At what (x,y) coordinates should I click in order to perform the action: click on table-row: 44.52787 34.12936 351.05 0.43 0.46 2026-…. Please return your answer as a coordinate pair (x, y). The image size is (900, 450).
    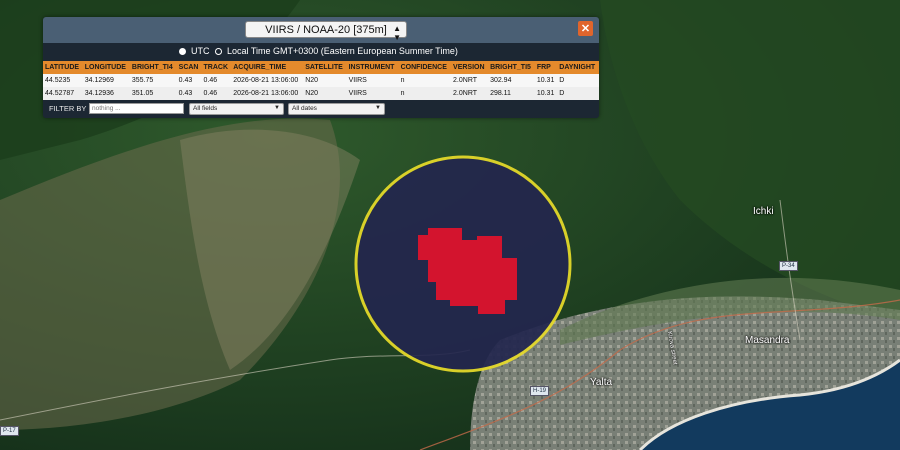
    Looking at the image, I should click on (321, 93).